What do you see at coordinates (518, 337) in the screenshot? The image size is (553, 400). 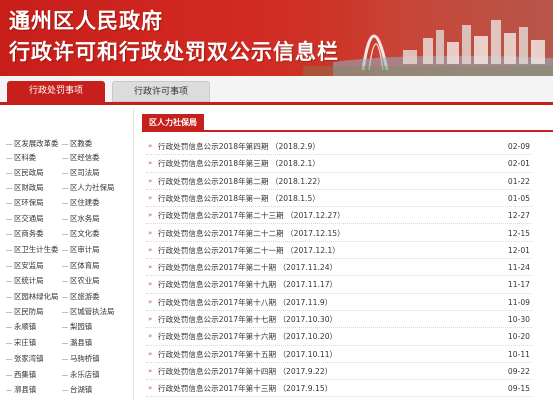 I see `item-date: 10-20` at bounding box center [518, 337].